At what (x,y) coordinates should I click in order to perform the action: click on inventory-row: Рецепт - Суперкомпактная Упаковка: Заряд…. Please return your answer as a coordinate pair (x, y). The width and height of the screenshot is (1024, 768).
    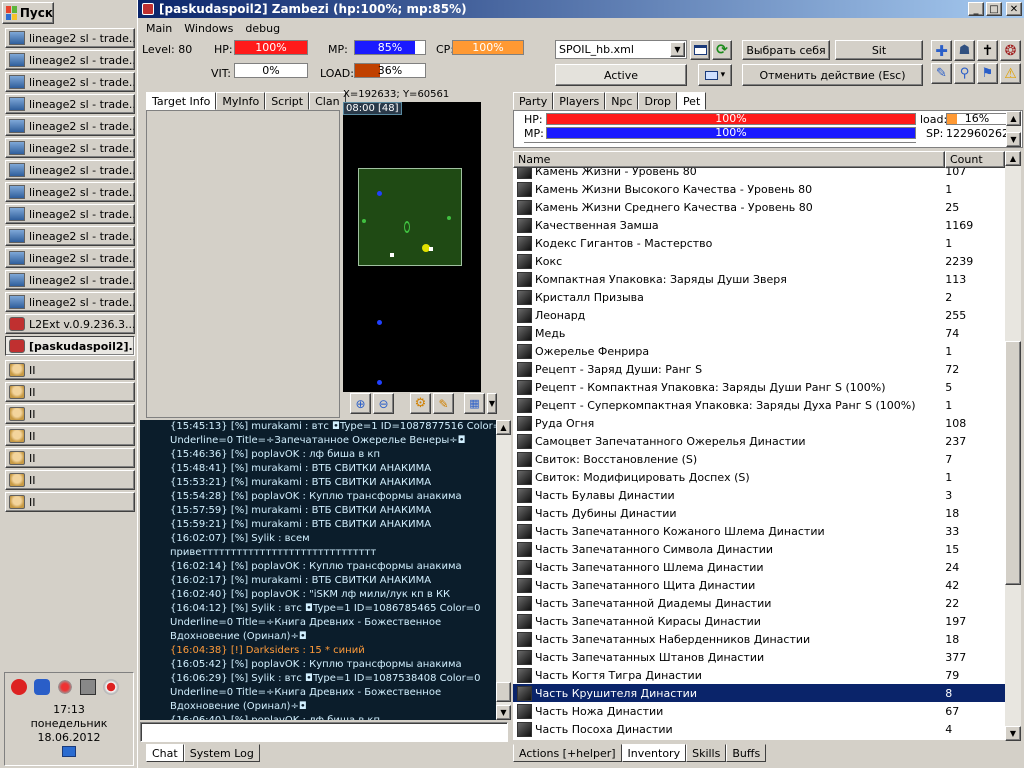
    Looking at the image, I should click on (759, 405).